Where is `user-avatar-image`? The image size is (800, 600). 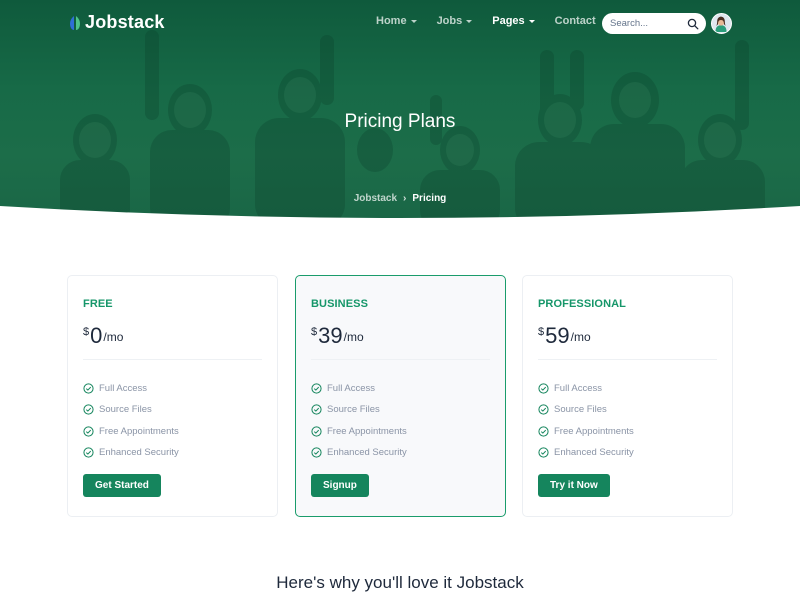
user-avatar-image is located at coordinates (721, 23).